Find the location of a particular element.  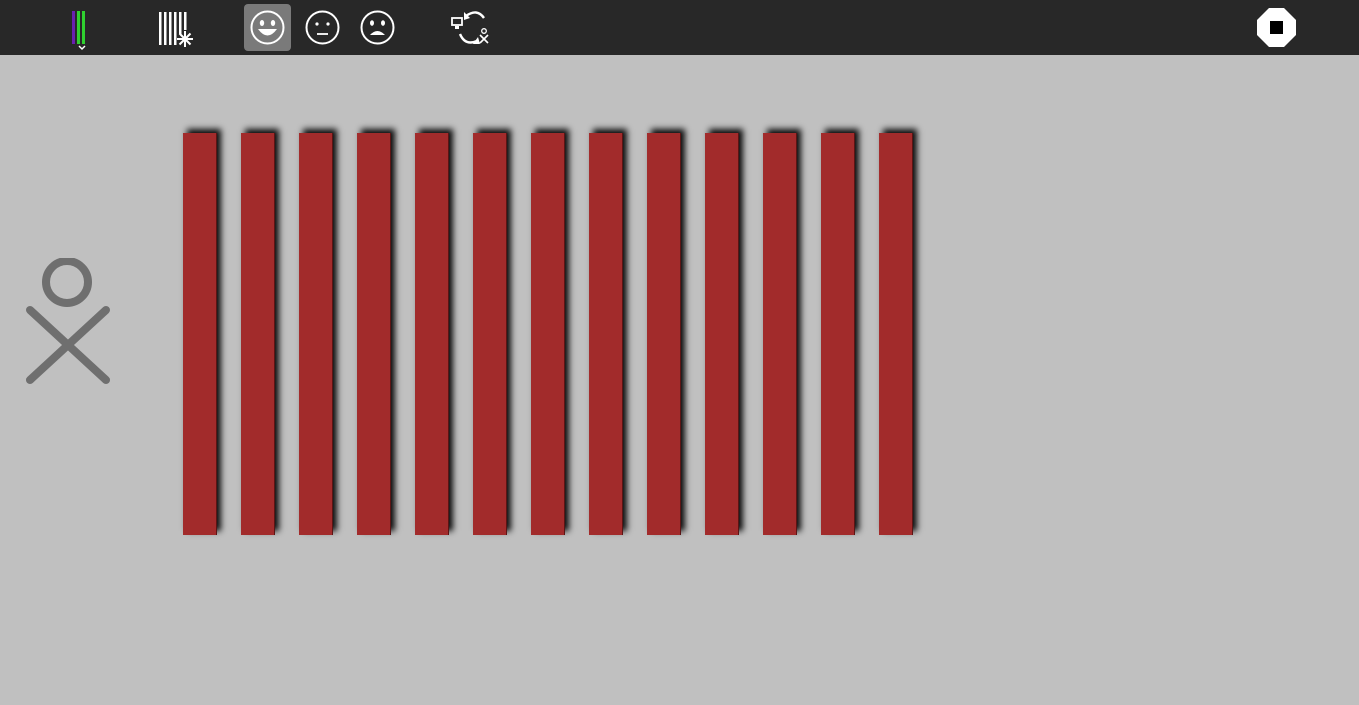

tally-button is located at coordinates (175, 27).